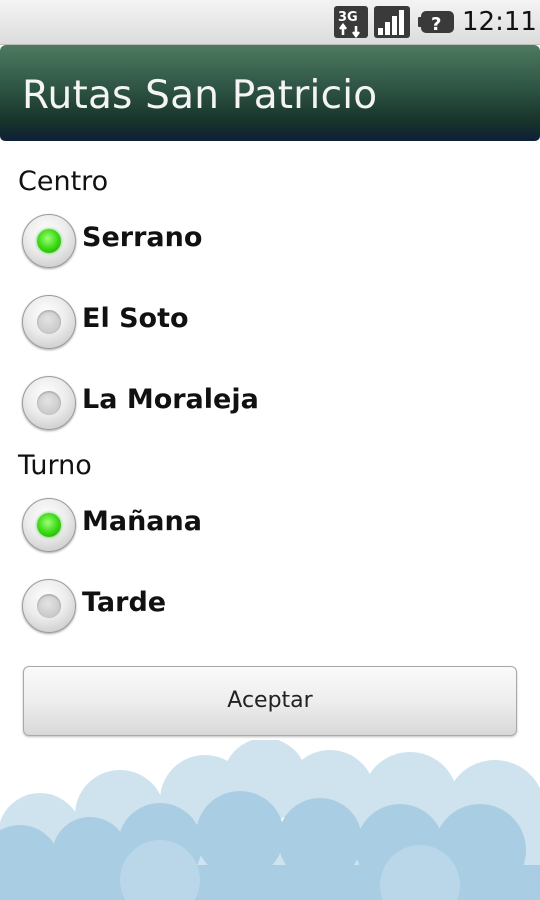  I want to click on radio-label: Tarde, so click(124, 602).